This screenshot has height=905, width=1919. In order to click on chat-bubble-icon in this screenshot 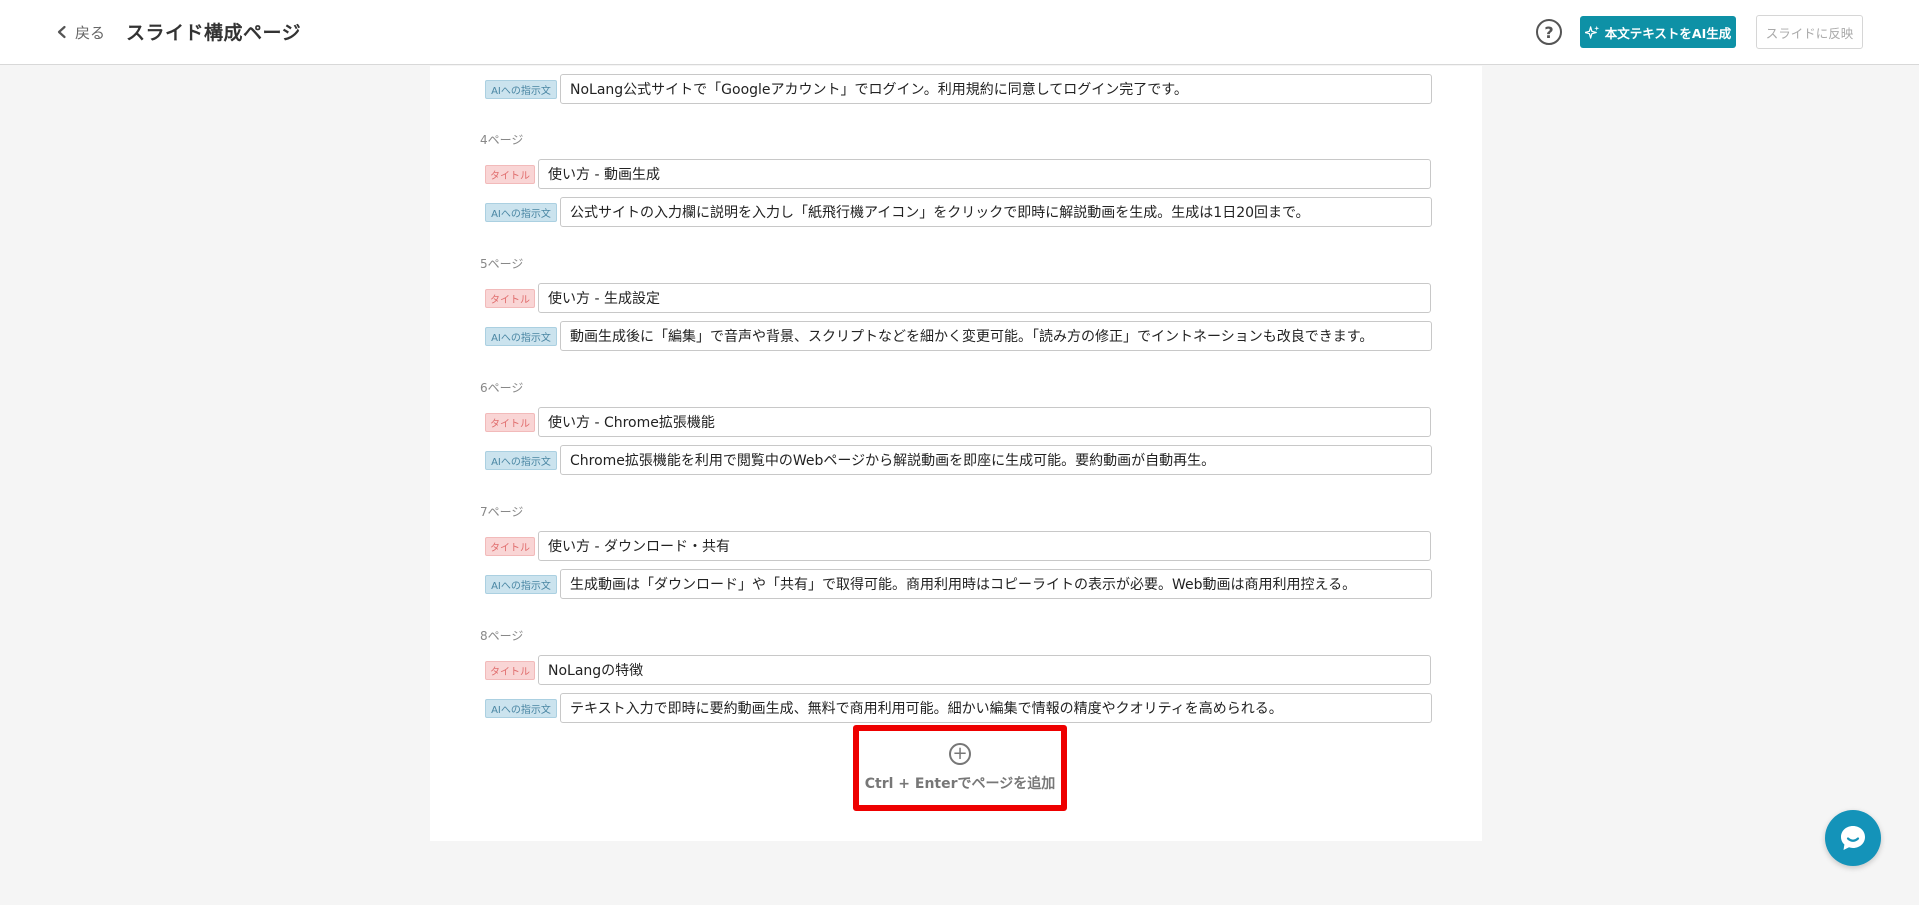, I will do `click(1853, 838)`.